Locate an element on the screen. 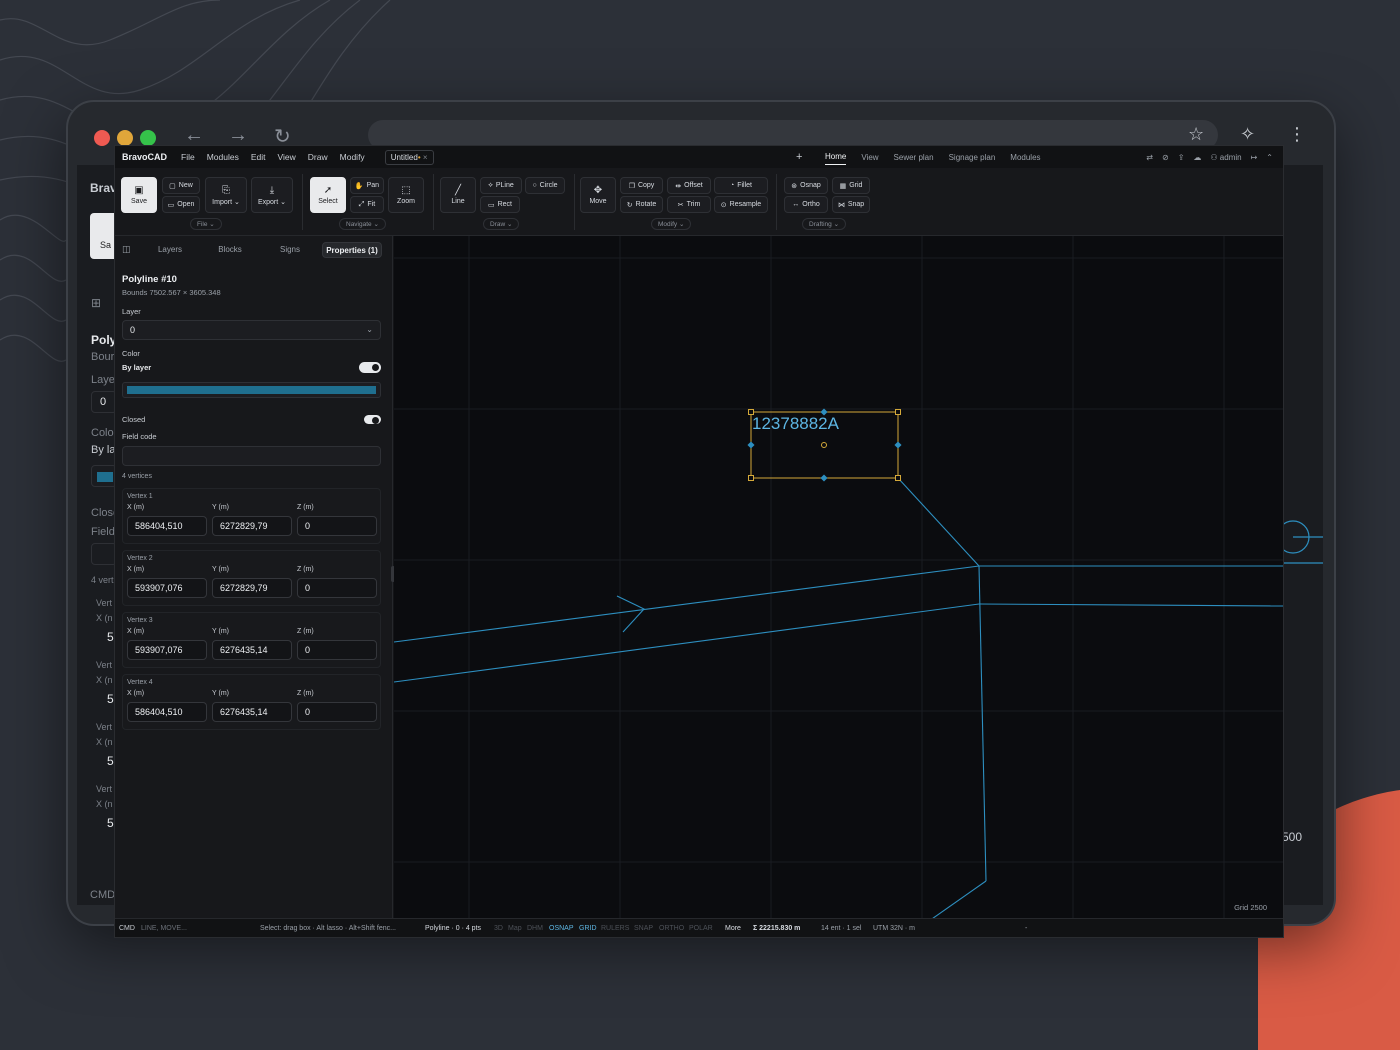  back-arrow-icon: ← is located at coordinates (194, 135).